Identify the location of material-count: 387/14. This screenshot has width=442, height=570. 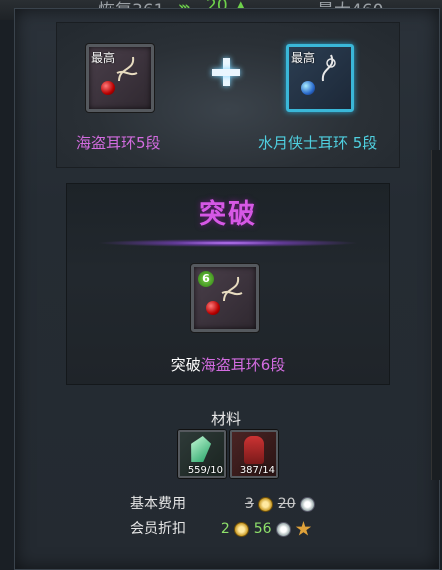
(257, 470).